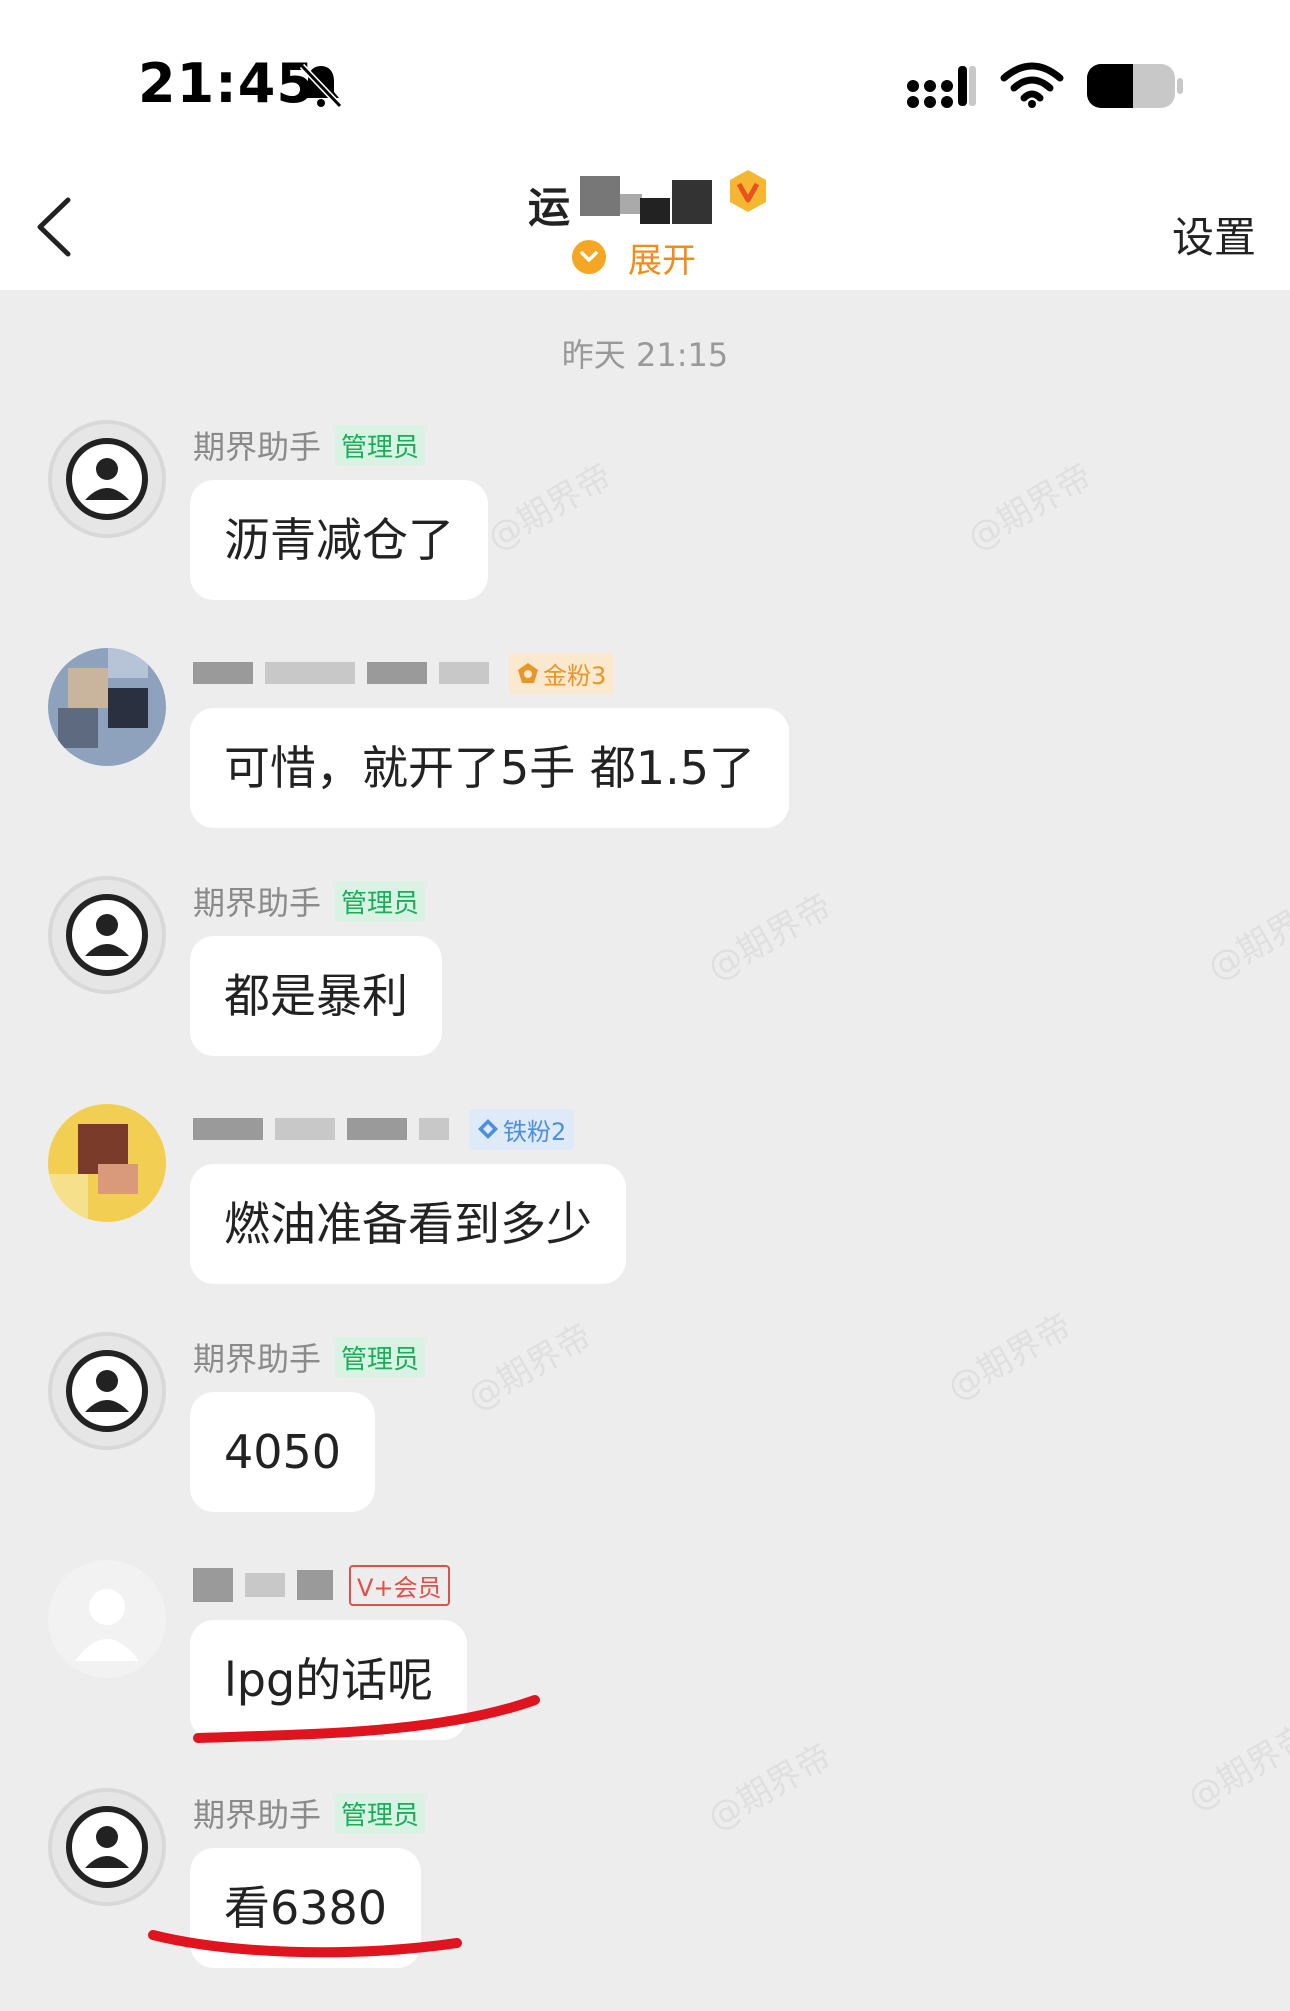  I want to click on fan-level-badge: 金粉3, so click(562, 673).